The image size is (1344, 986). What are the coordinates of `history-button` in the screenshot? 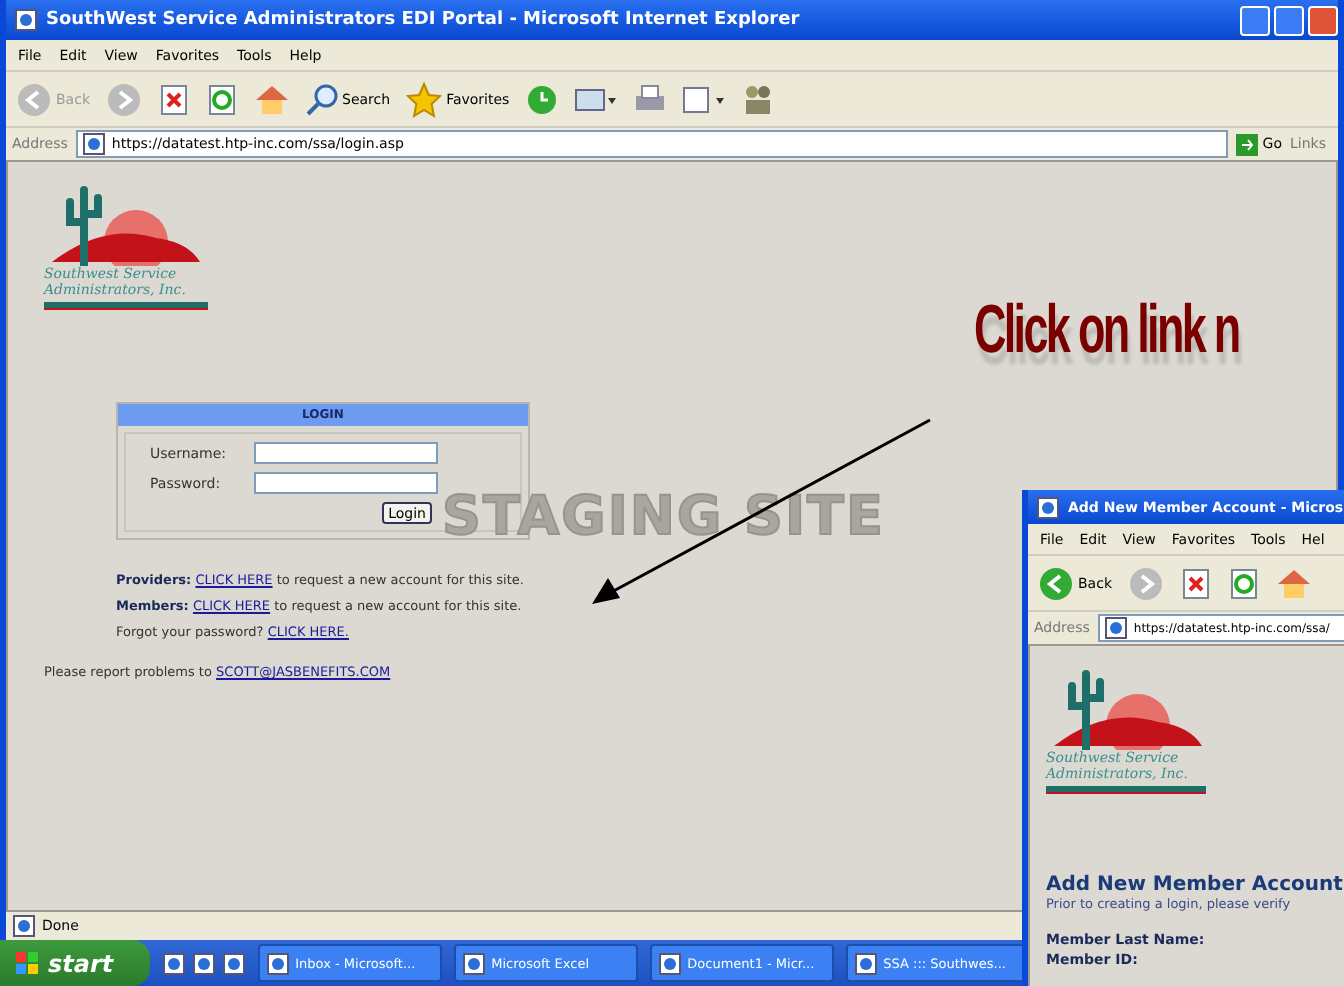 It's located at (541, 99).